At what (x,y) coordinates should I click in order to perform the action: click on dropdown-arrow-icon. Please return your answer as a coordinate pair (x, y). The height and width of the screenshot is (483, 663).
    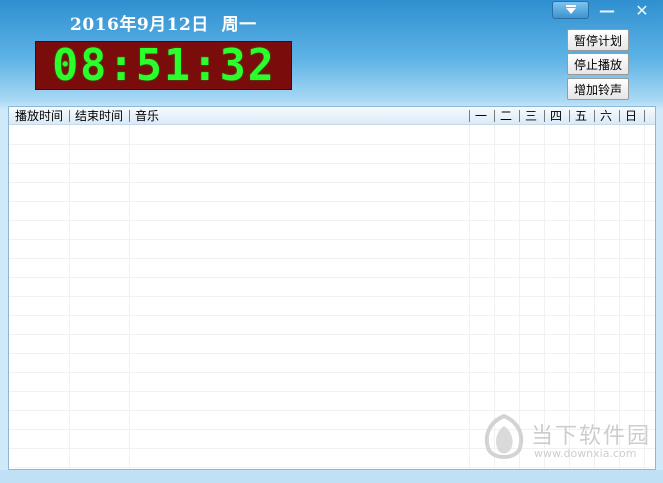
    Looking at the image, I should click on (570, 9).